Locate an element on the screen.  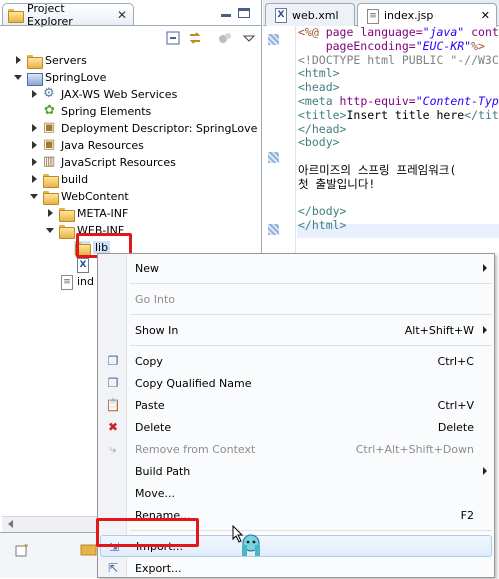
code-line: <%@ page language="java" cont is located at coordinates (398, 33).